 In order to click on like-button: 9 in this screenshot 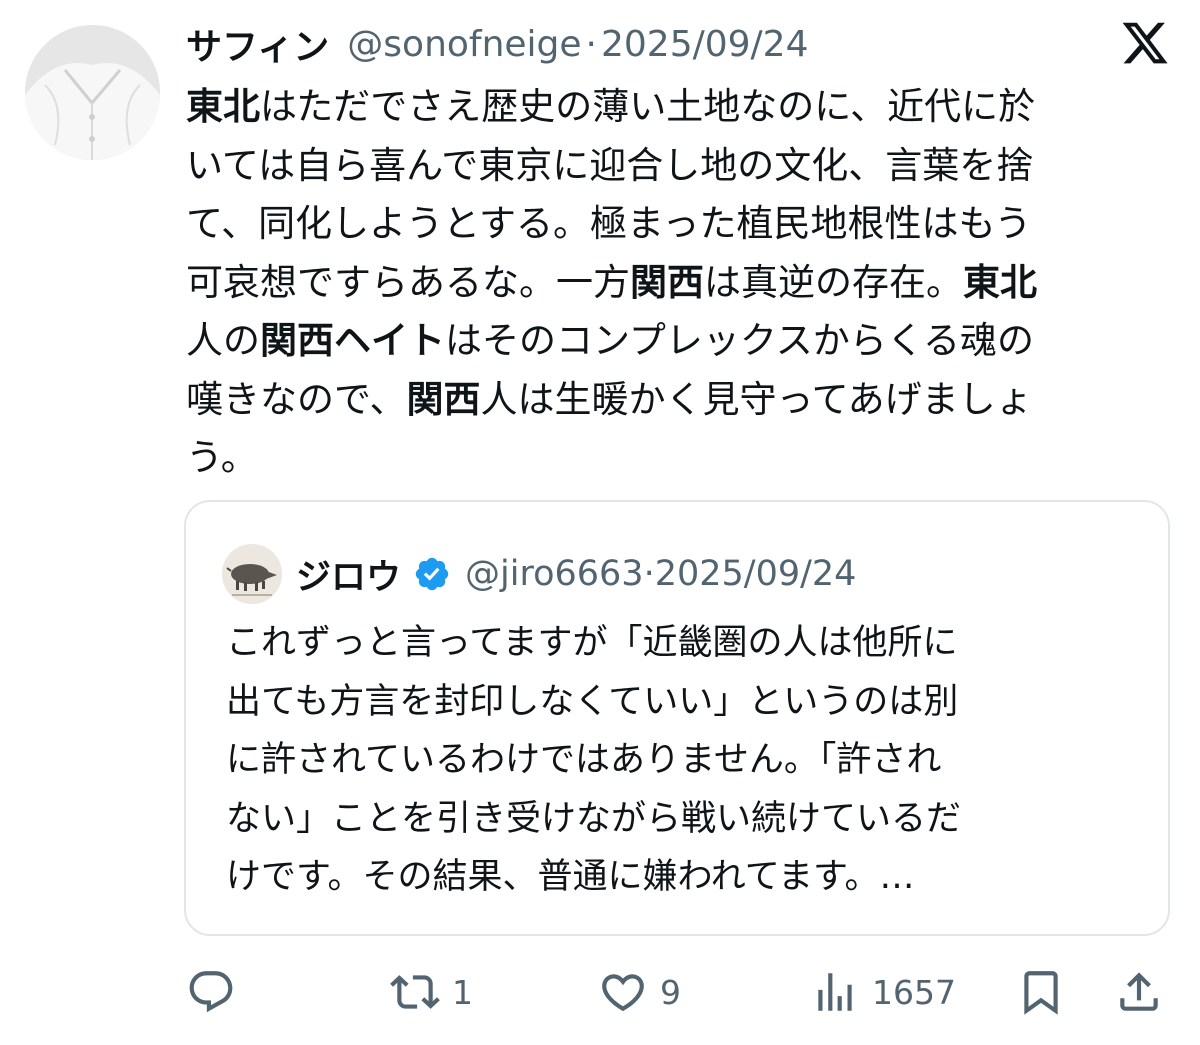, I will do `click(639, 992)`.